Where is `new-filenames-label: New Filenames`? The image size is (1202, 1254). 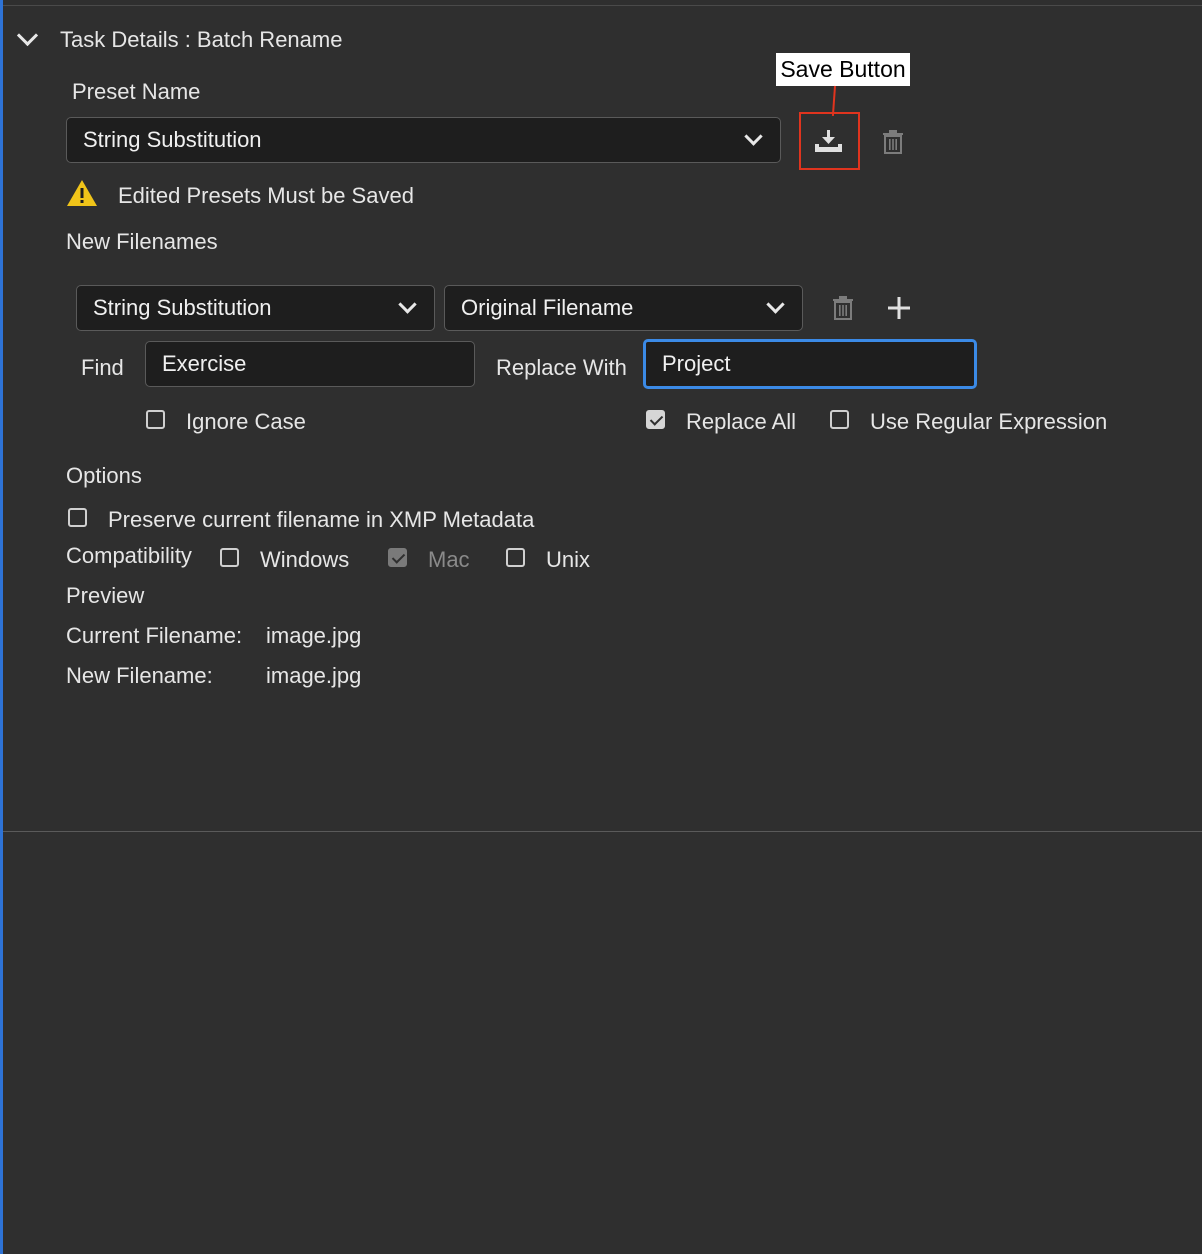
new-filenames-label: New Filenames is located at coordinates (142, 241).